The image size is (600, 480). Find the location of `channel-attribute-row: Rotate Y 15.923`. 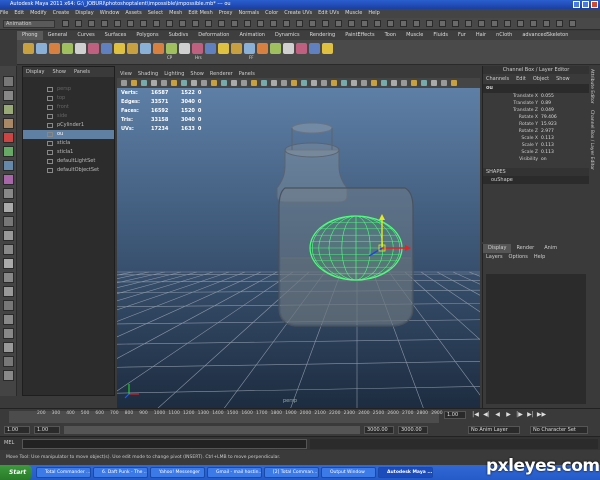

channel-attribute-row: Rotate Y 15.923 is located at coordinates (536, 124).